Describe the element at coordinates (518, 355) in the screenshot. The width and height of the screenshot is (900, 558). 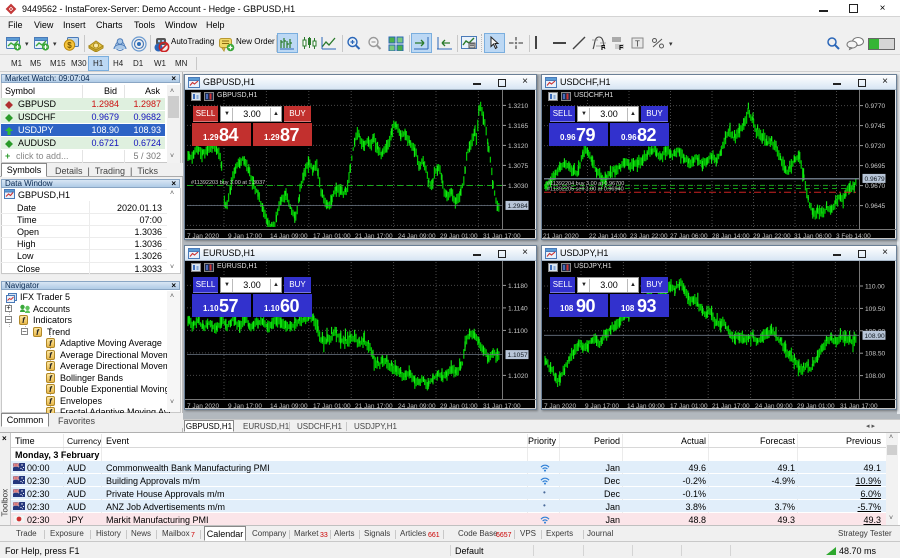
I see `svg-text: 1.1057` at that location.